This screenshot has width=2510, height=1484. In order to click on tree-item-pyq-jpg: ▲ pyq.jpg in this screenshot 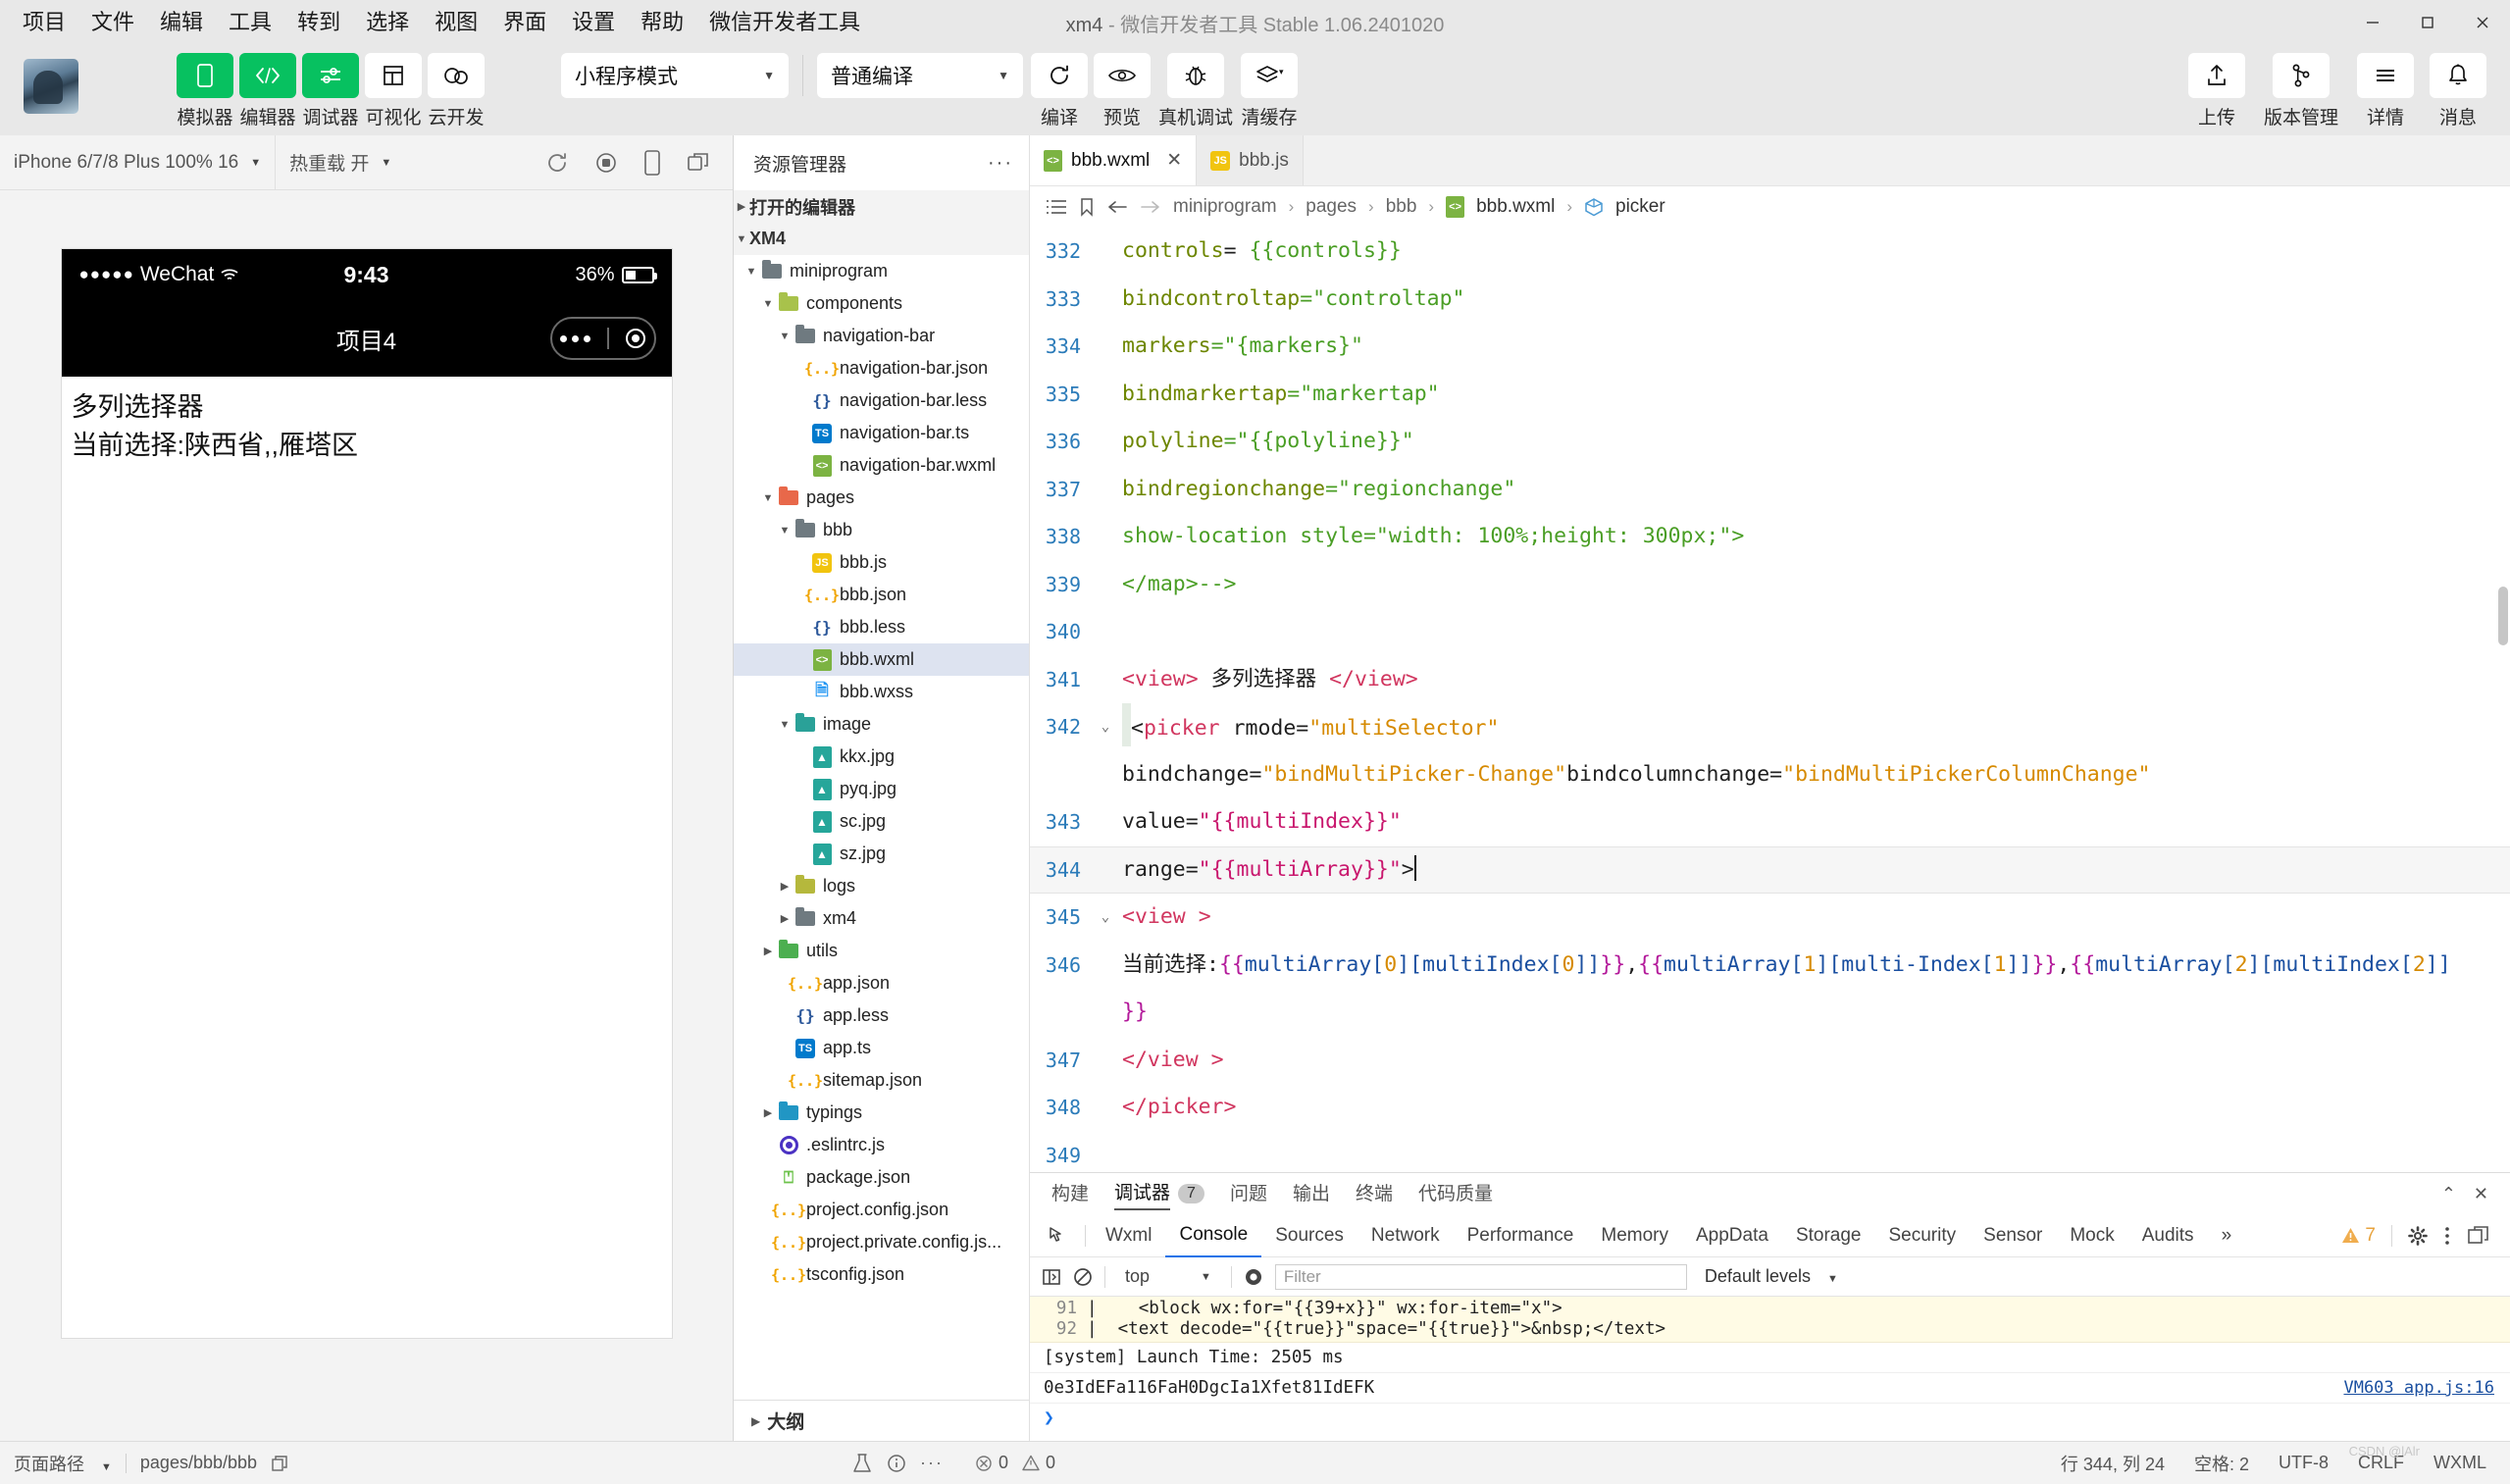, I will do `click(881, 789)`.